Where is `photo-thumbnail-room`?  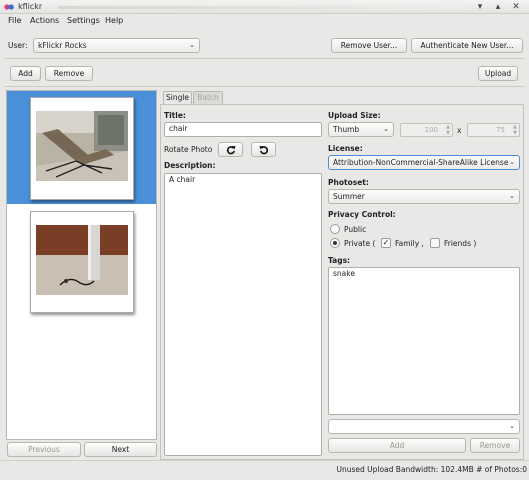 photo-thumbnail-room is located at coordinates (82, 262).